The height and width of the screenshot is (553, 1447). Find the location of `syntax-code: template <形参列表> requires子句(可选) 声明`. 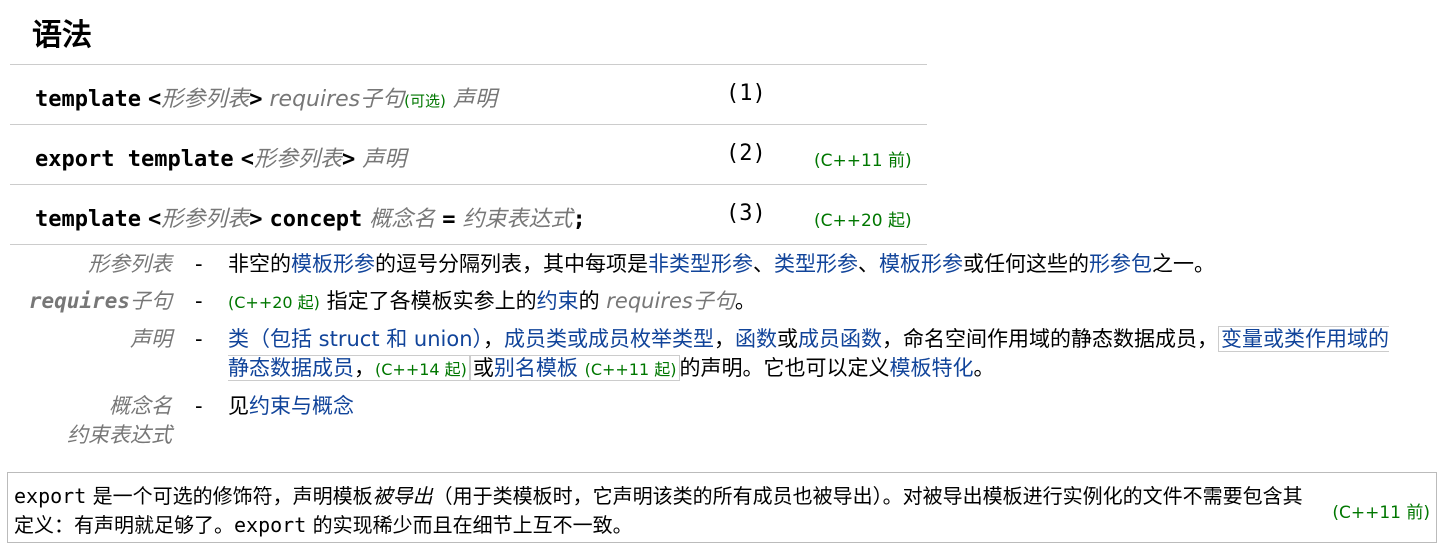

syntax-code: template <形参列表> requires子句(可选) 声明 is located at coordinates (266, 97).